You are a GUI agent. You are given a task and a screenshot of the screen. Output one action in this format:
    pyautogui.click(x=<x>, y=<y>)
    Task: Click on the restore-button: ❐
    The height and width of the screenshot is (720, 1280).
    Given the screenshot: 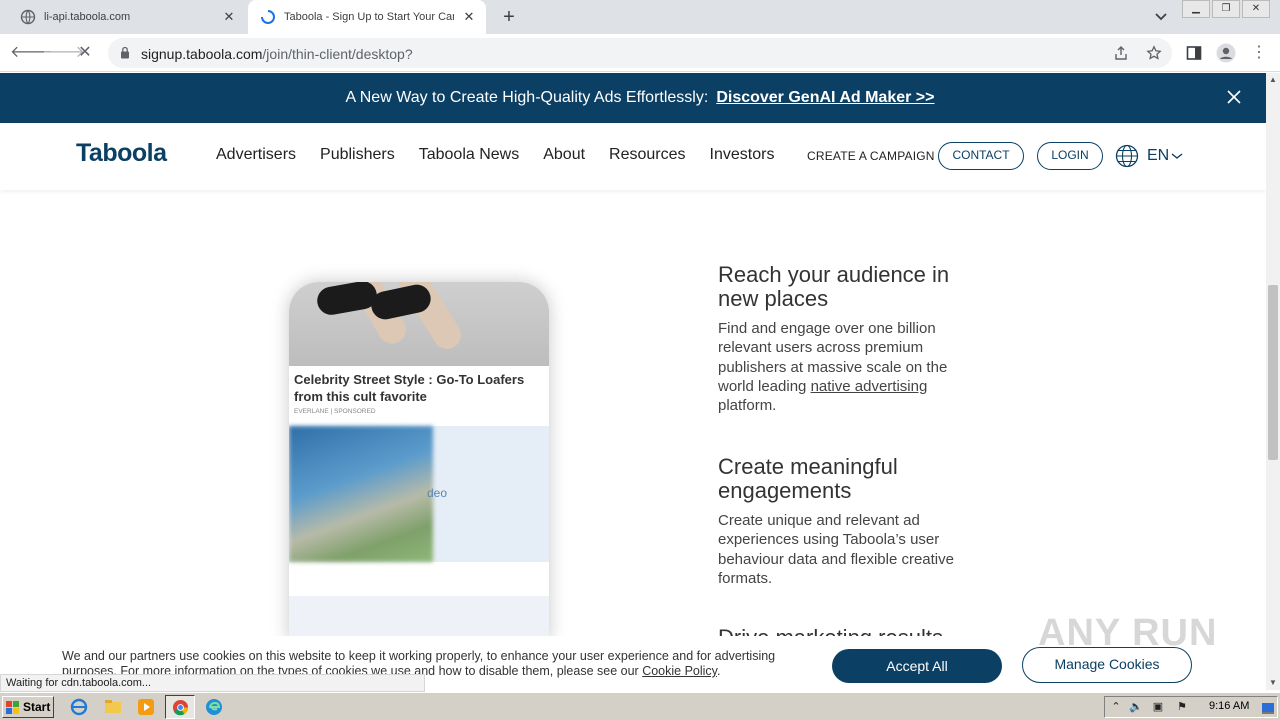 What is the action you would take?
    pyautogui.click(x=1226, y=9)
    